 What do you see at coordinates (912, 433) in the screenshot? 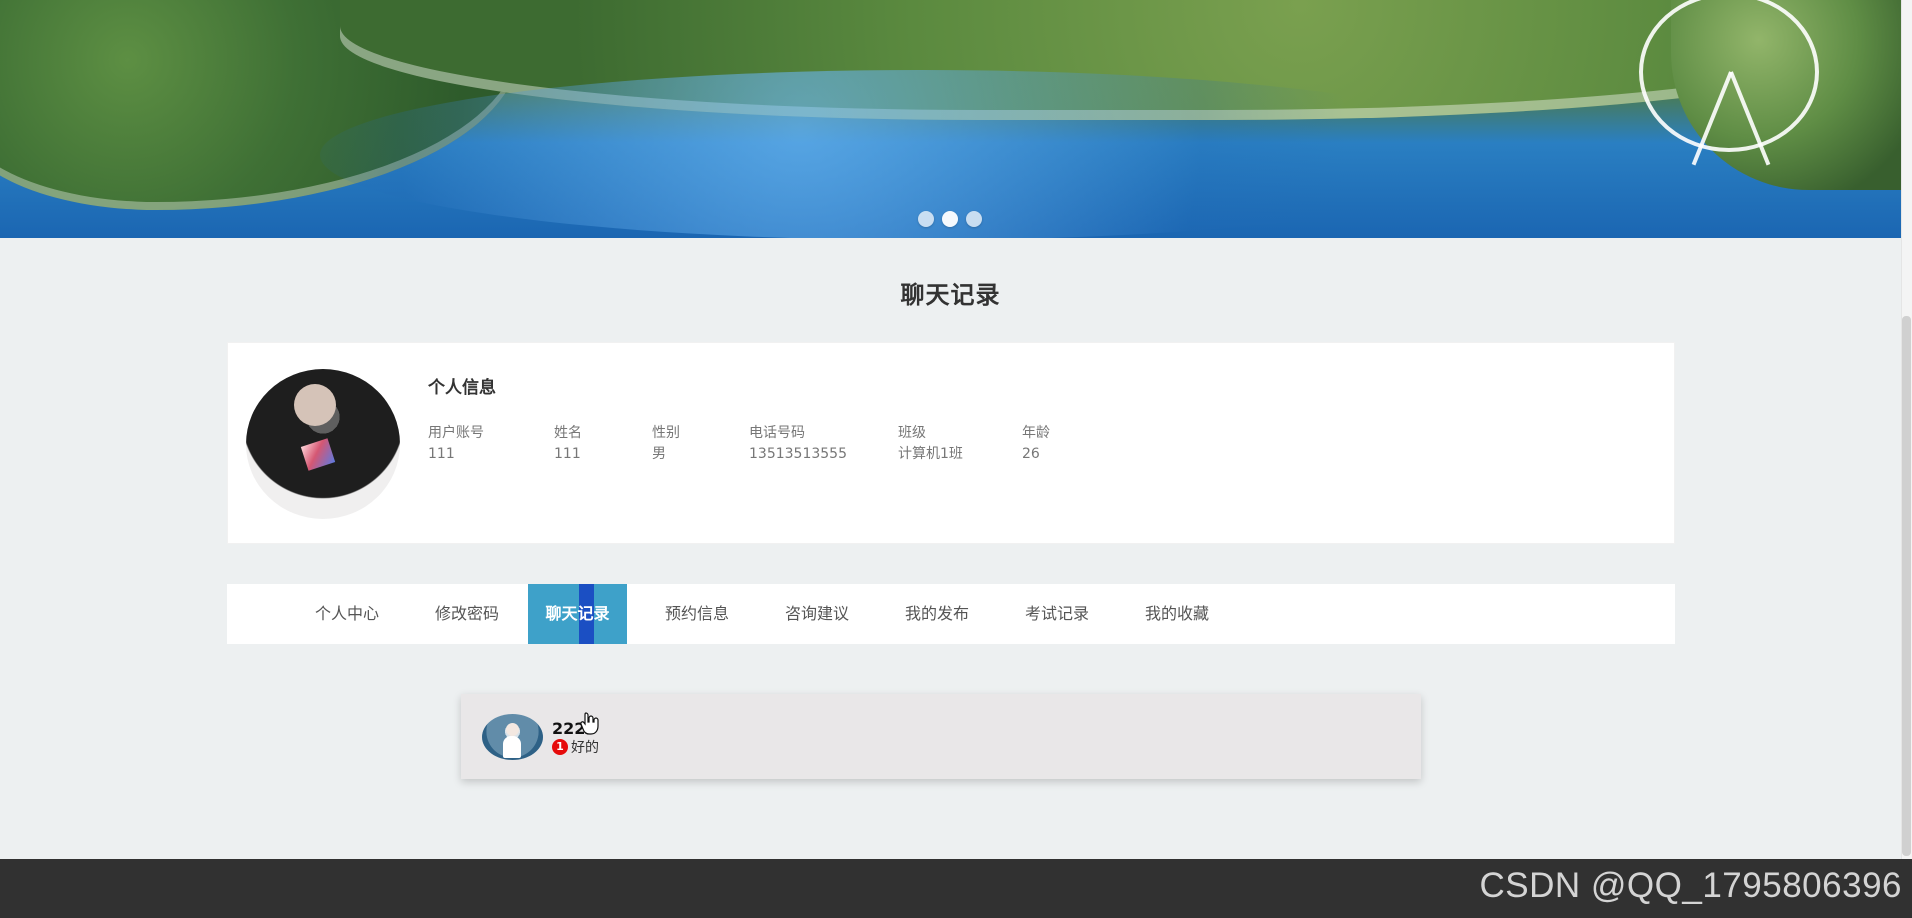
I see `profile-field-label: 班级` at bounding box center [912, 433].